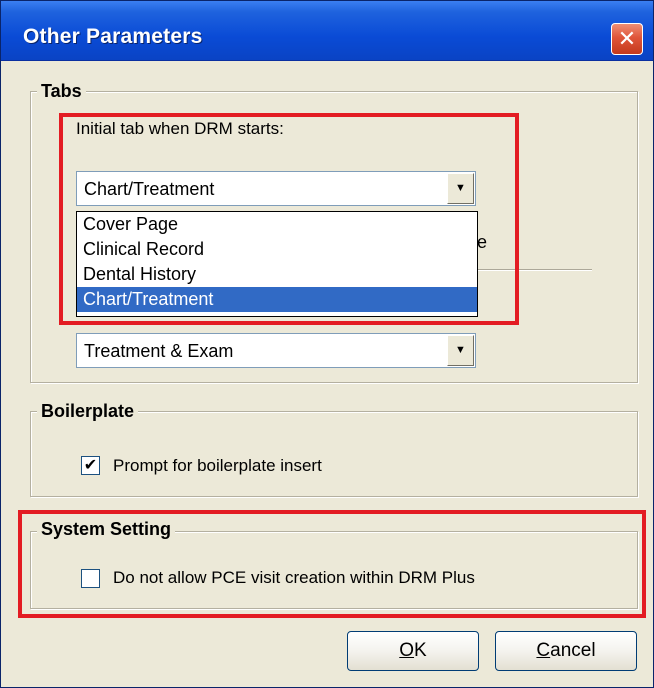 The width and height of the screenshot is (654, 688). I want to click on tabs-group-label: Tabs, so click(61, 91).